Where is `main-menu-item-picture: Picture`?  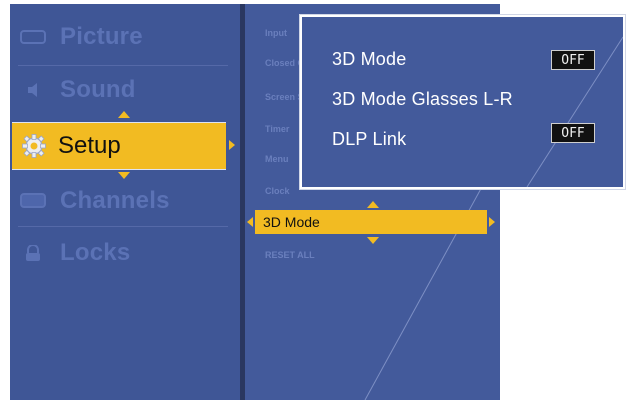
main-menu-item-picture: Picture is located at coordinates (122, 37).